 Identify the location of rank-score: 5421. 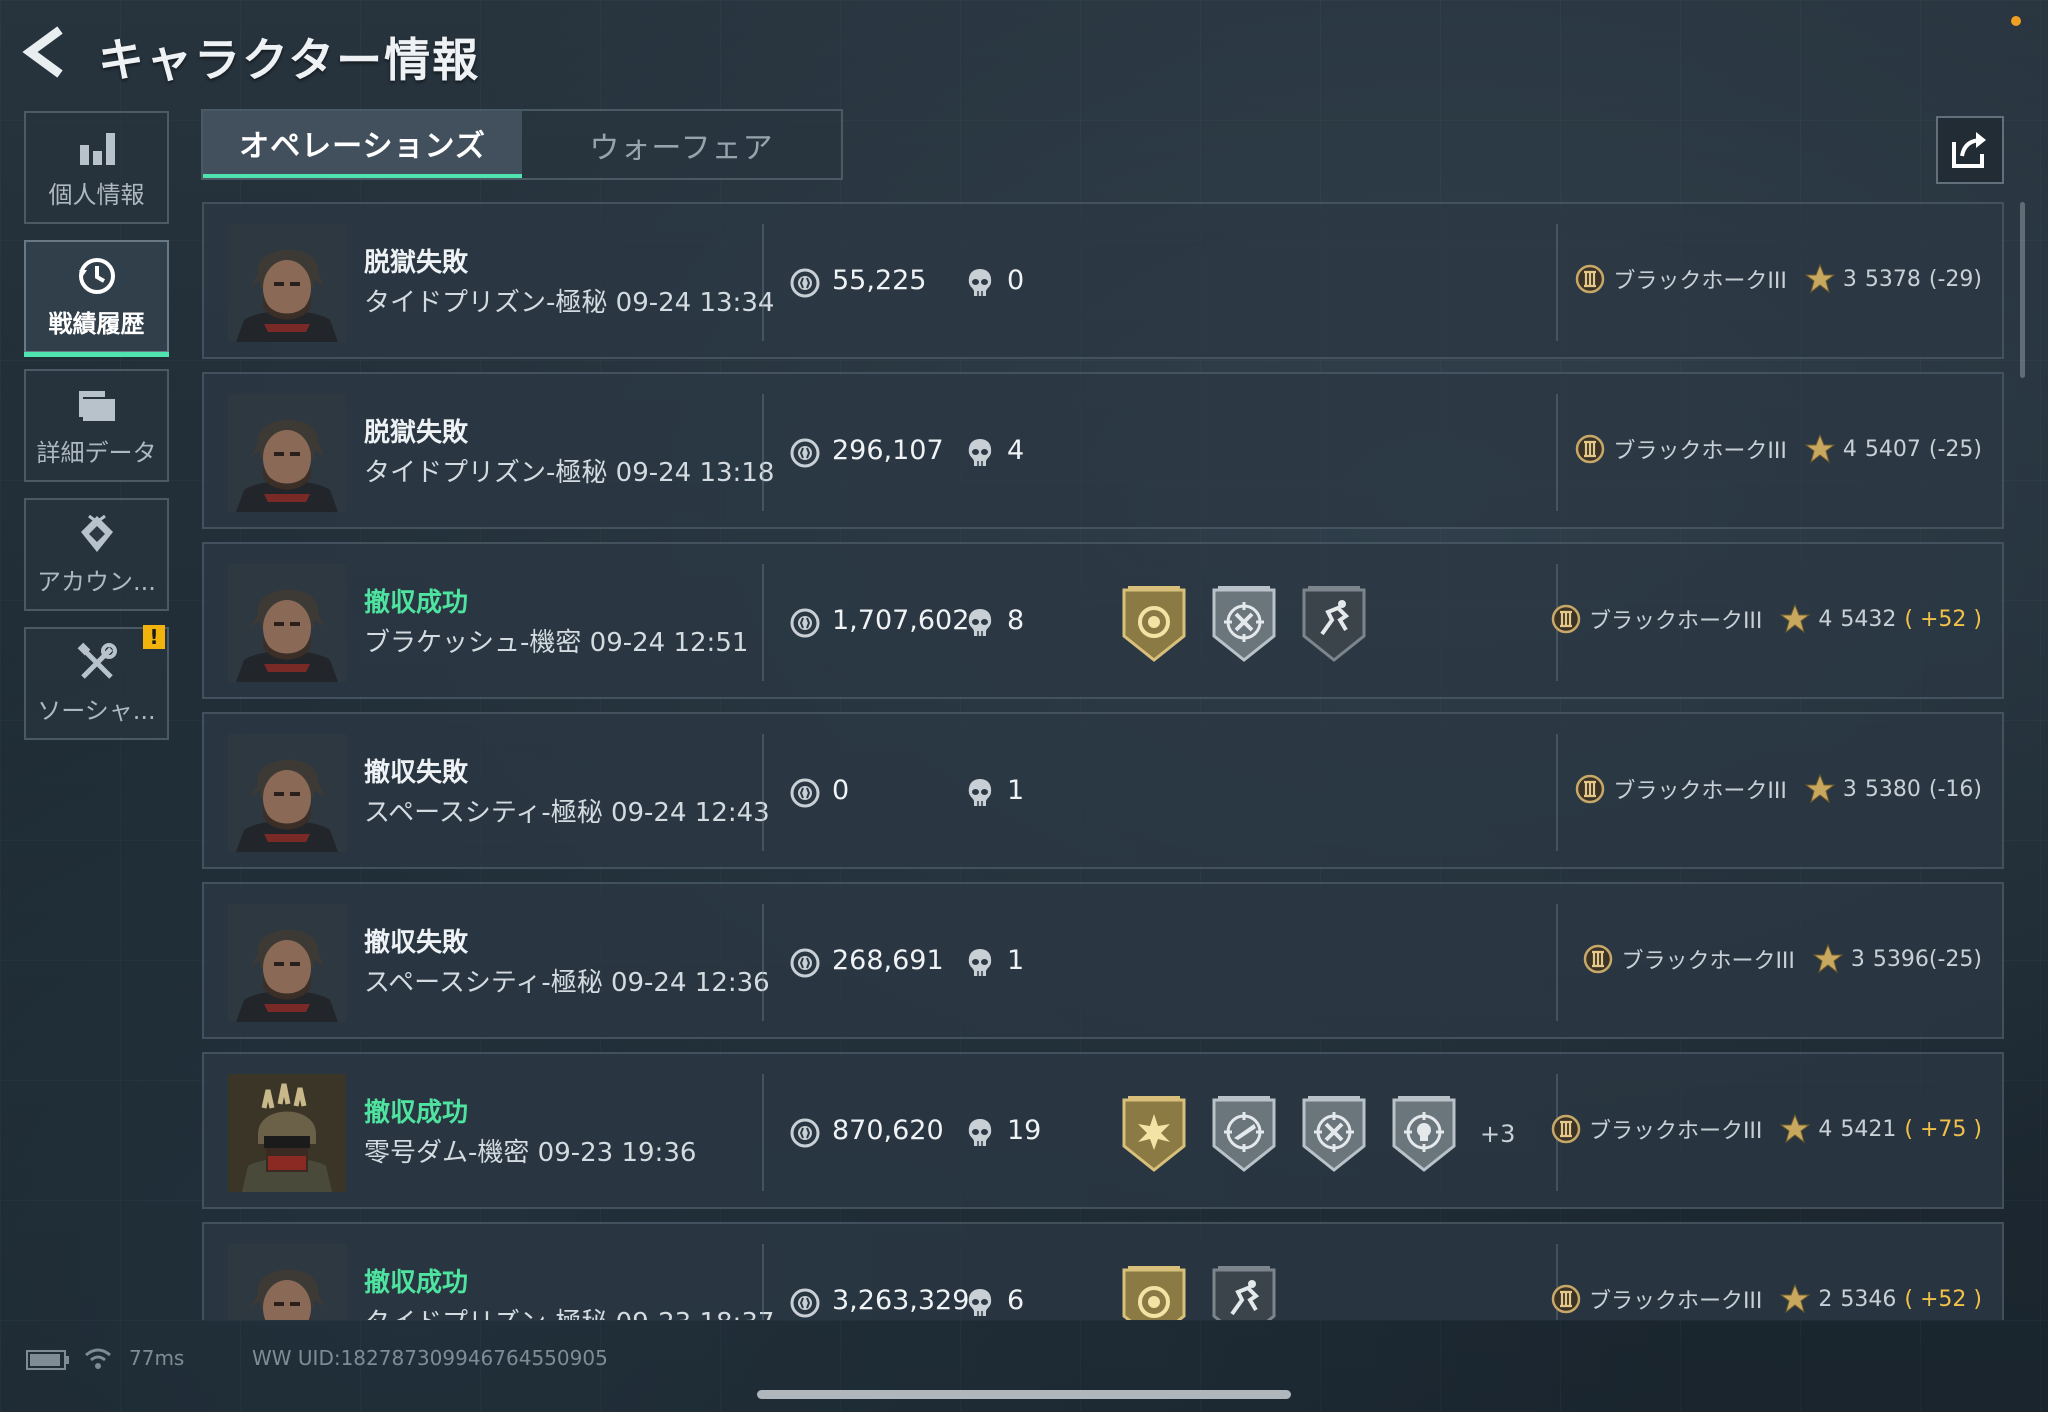
(1868, 1129).